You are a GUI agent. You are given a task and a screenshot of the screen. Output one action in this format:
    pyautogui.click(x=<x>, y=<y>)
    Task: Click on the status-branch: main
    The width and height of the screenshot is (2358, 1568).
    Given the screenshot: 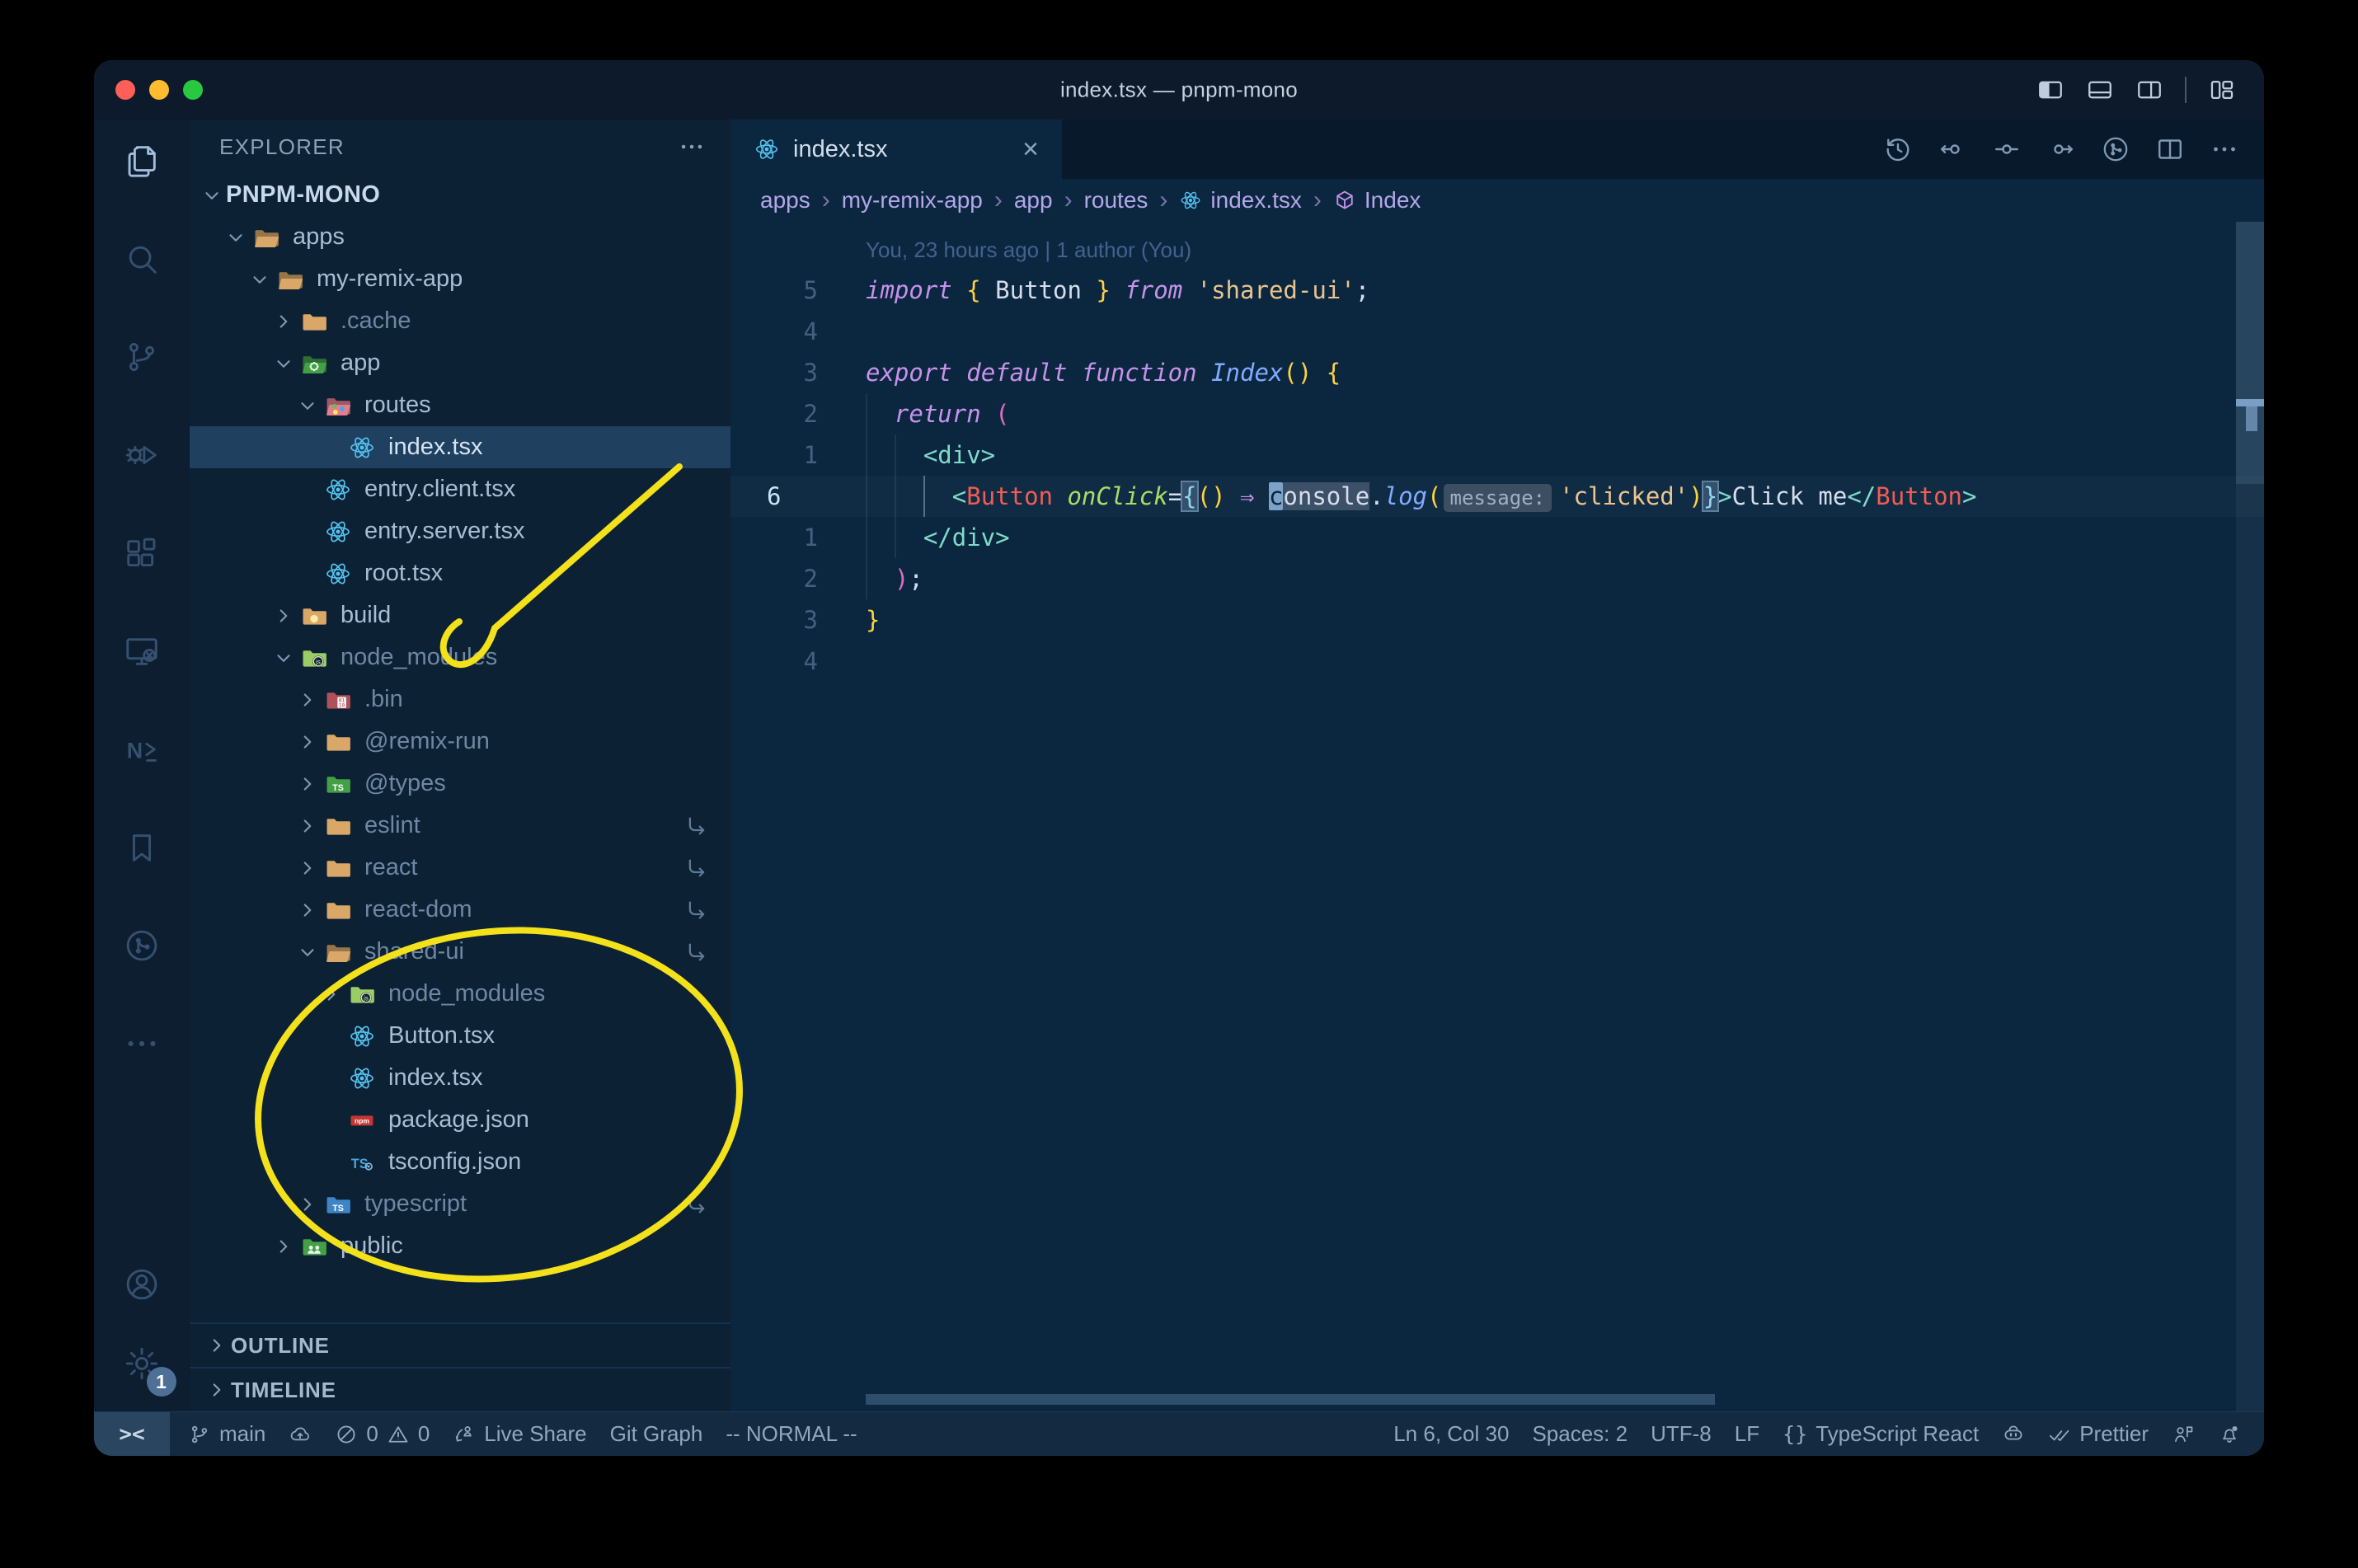 What is the action you would take?
    pyautogui.click(x=227, y=1434)
    